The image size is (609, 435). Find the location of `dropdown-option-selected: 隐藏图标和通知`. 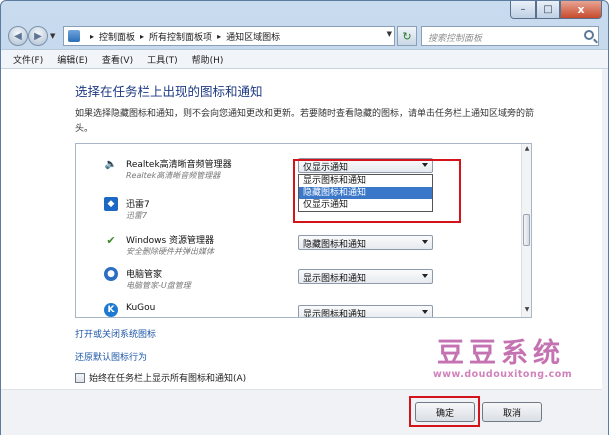

dropdown-option-selected: 隐藏图标和通知 is located at coordinates (365, 193).